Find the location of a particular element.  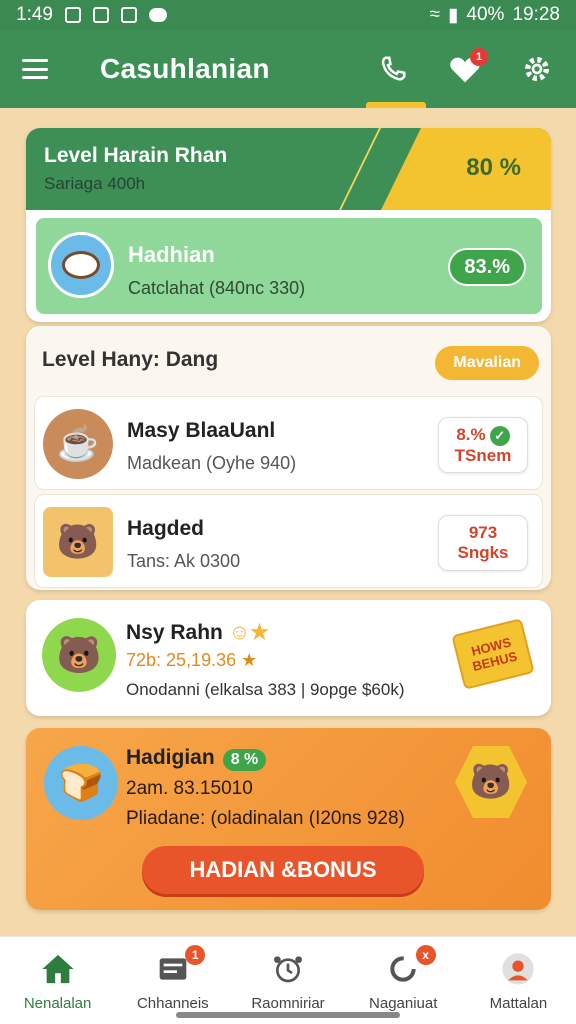

level-subtitle: Sariaga 400h is located at coordinates (95, 183).